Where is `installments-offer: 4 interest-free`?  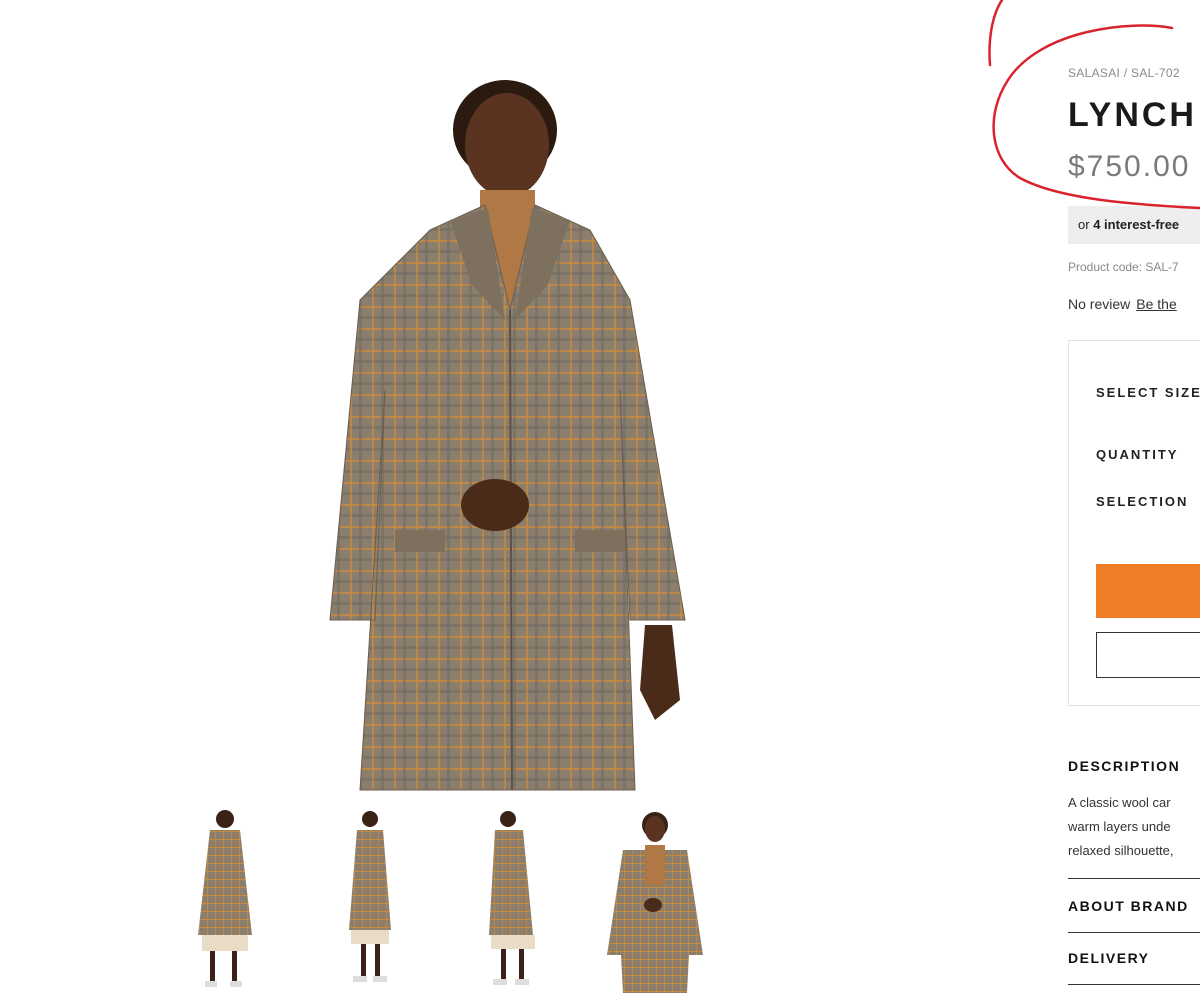 installments-offer: 4 interest-free is located at coordinates (1136, 224).